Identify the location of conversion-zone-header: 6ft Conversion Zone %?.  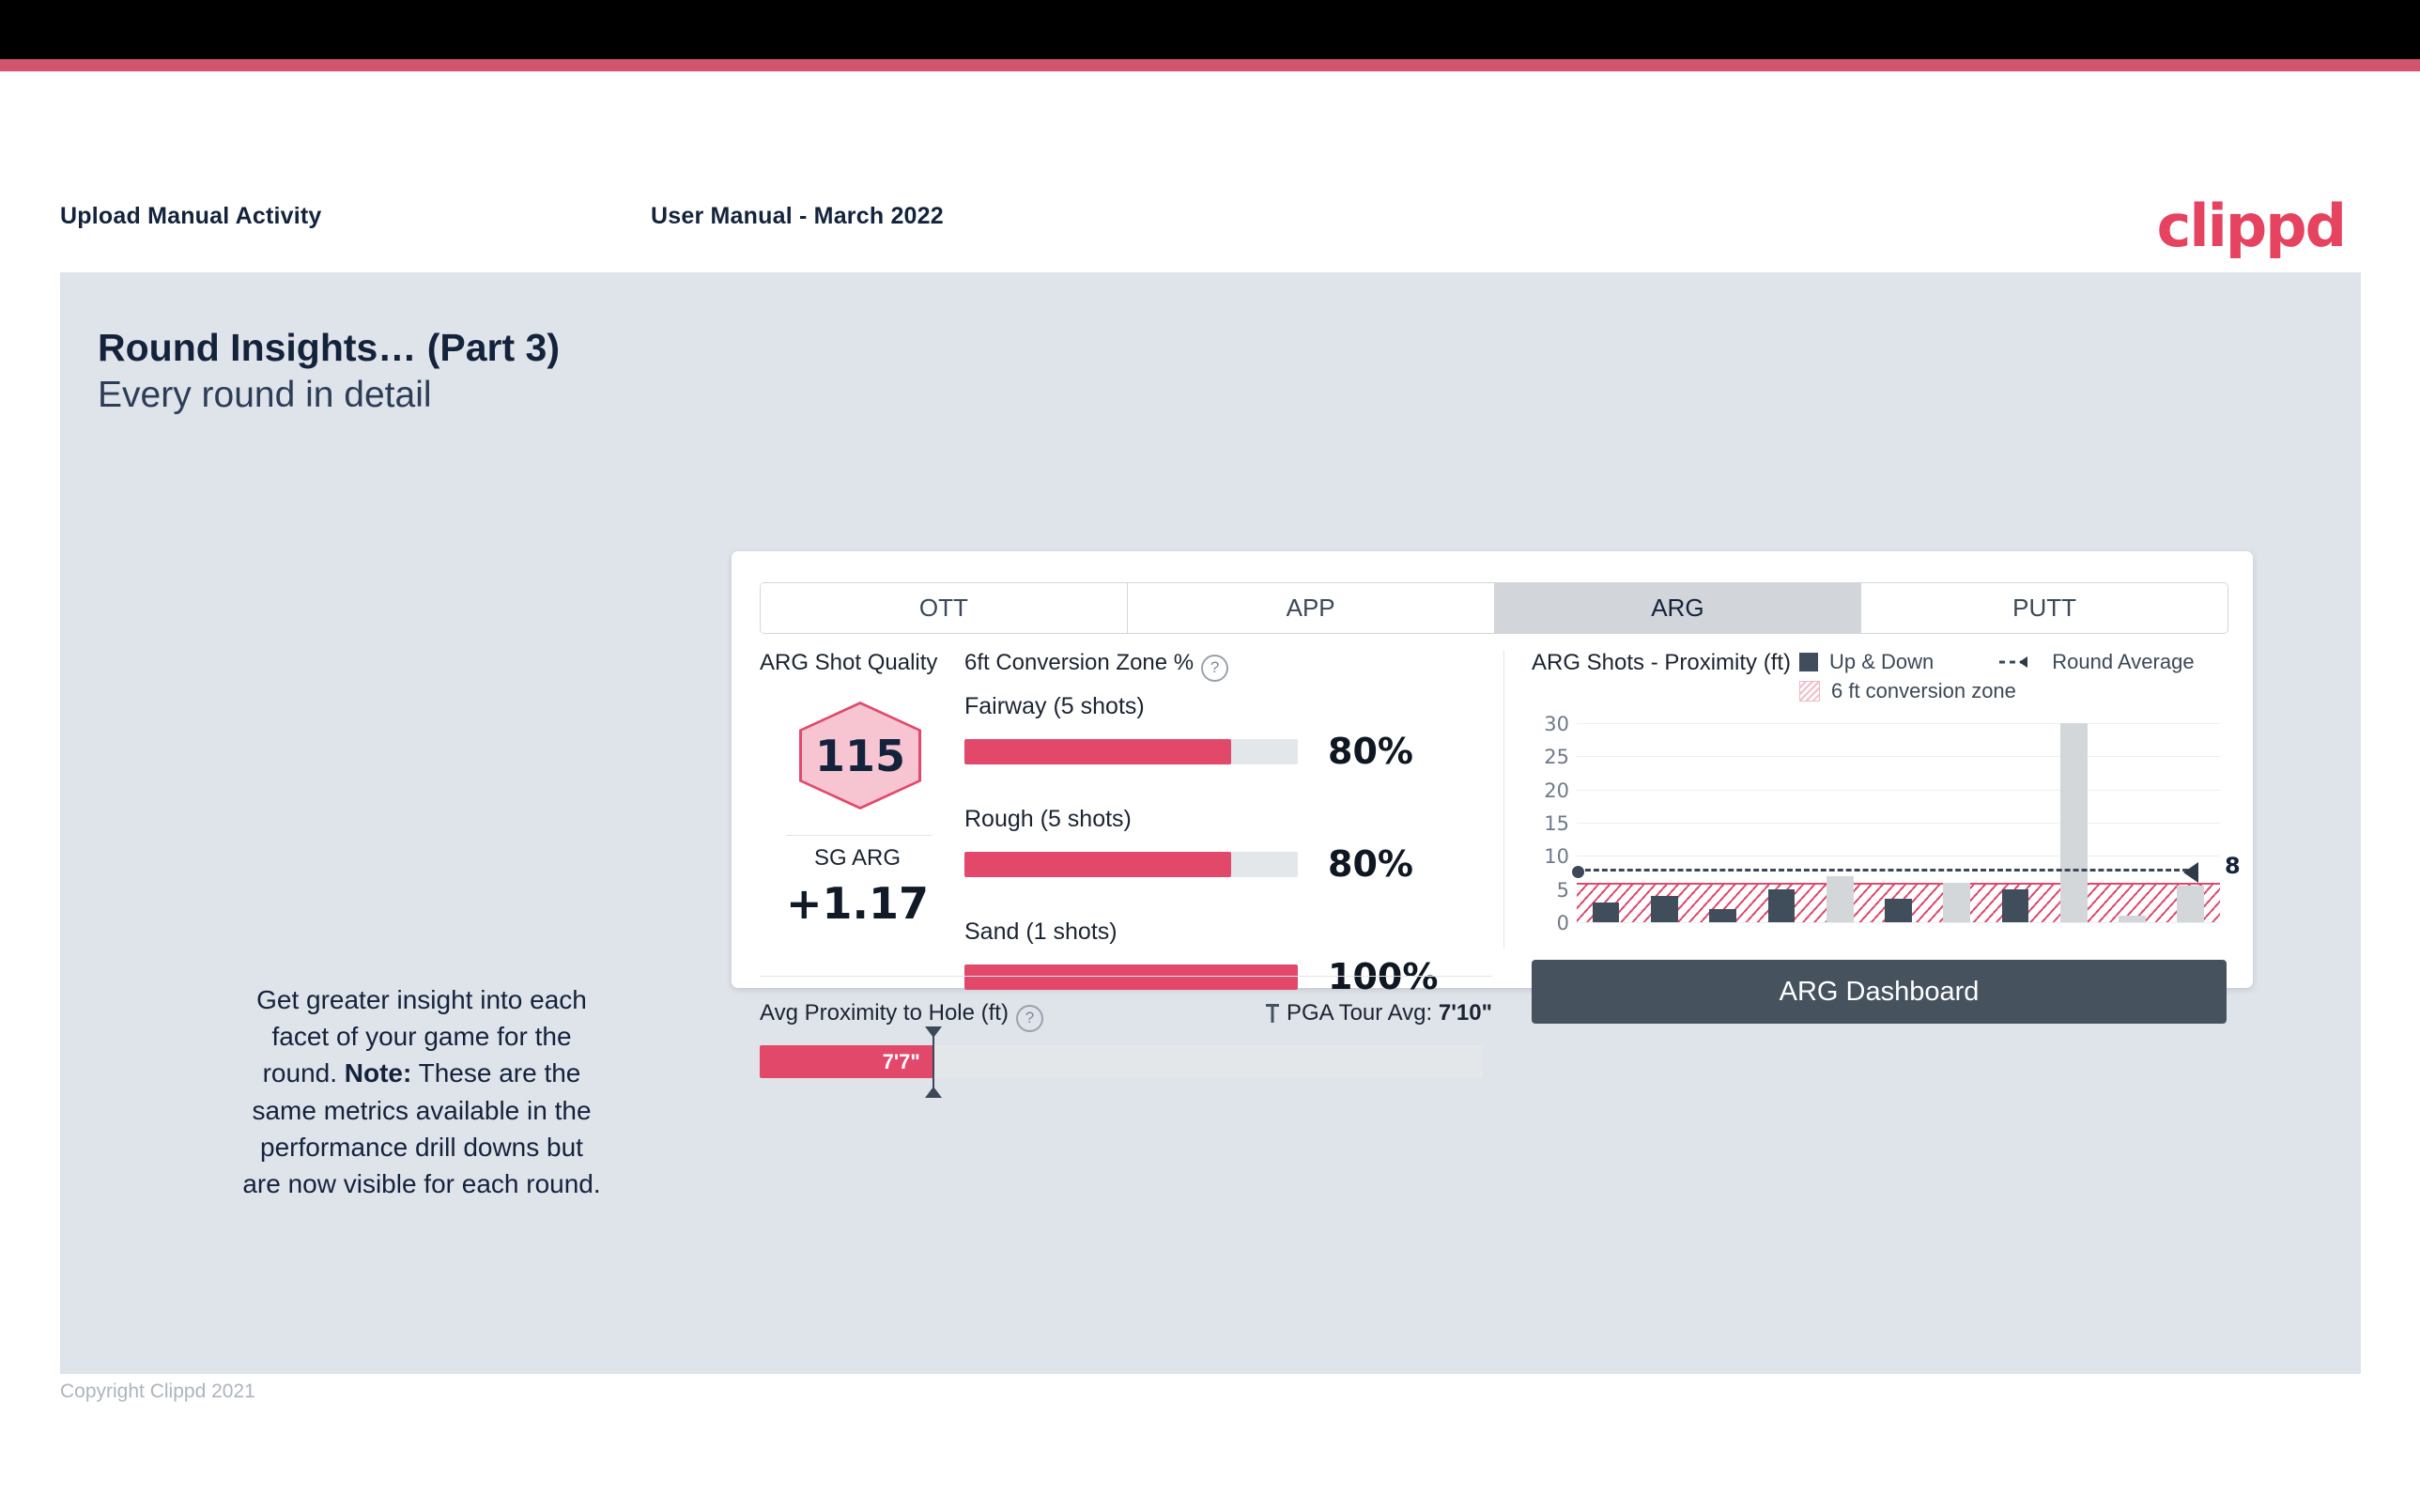
(1096, 666).